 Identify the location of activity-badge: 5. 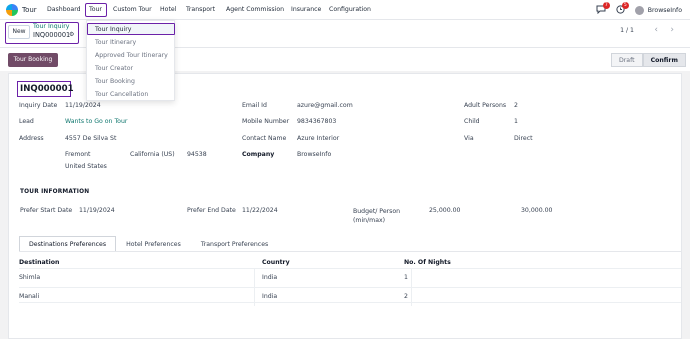
(625, 5).